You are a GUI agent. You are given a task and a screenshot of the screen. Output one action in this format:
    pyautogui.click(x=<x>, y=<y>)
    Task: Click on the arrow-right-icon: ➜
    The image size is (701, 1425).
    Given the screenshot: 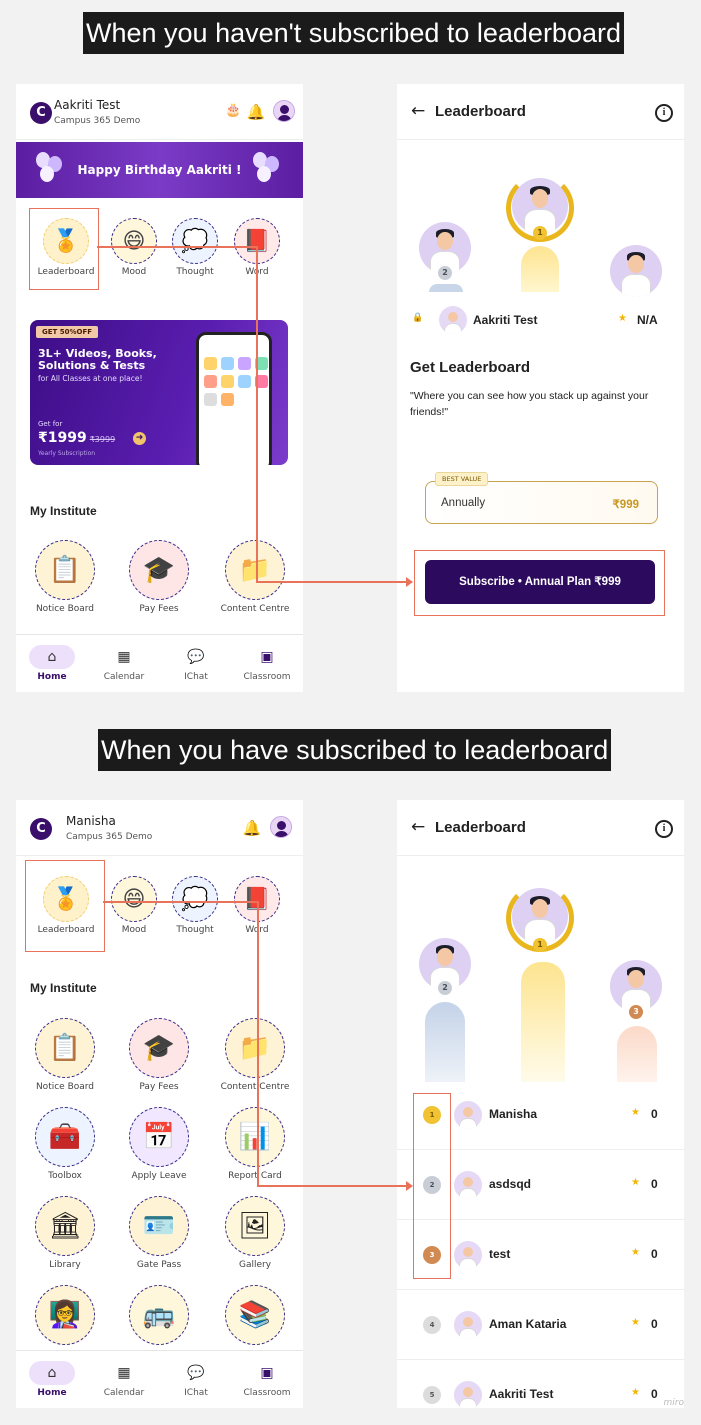 What is the action you would take?
    pyautogui.click(x=139, y=438)
    